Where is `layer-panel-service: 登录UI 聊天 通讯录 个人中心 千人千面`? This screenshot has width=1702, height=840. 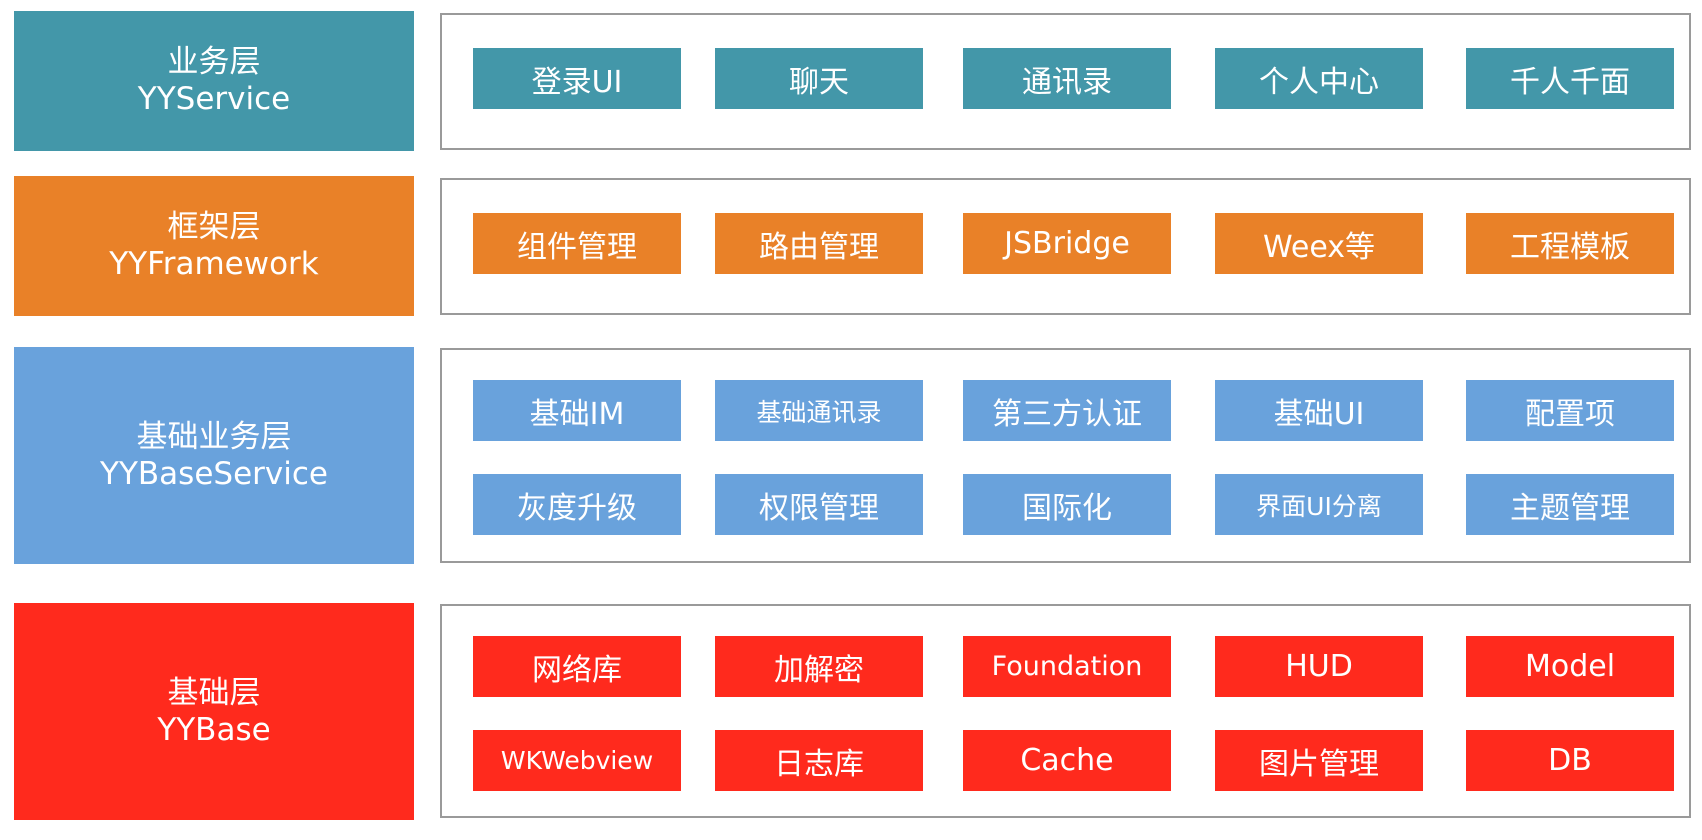 layer-panel-service: 登录UI 聊天 通讯录 个人中心 千人千面 is located at coordinates (1065, 81).